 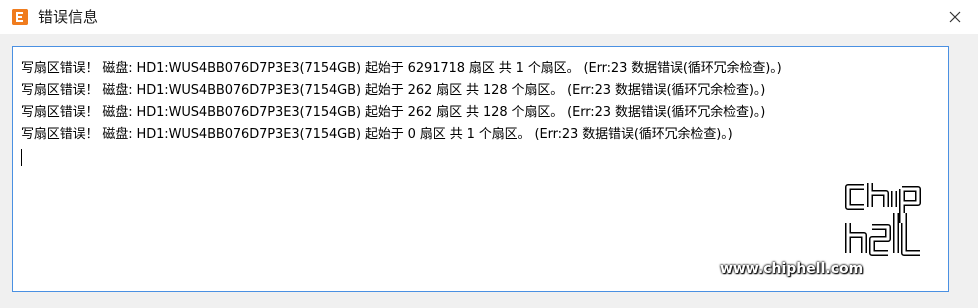 What do you see at coordinates (21, 157) in the screenshot?
I see `text-caret` at bounding box center [21, 157].